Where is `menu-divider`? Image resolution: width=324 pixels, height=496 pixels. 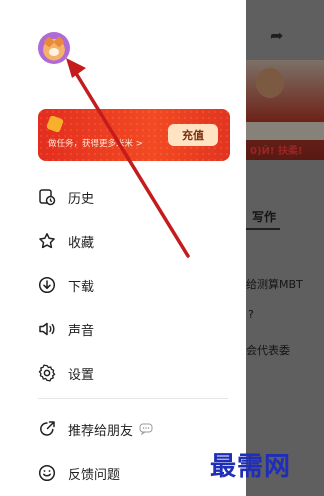
menu-divider is located at coordinates (133, 398).